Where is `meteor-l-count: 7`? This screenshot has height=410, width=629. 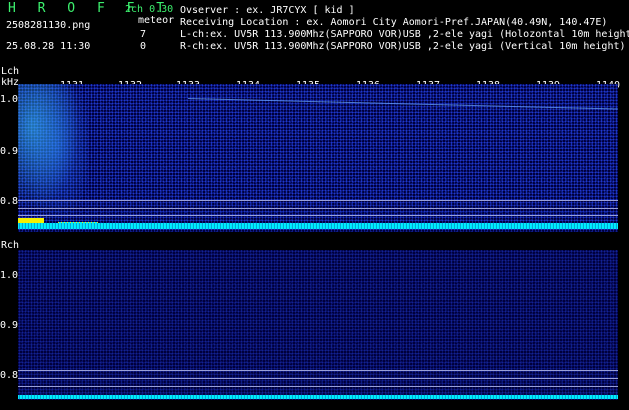 meteor-l-count: 7 is located at coordinates (143, 34).